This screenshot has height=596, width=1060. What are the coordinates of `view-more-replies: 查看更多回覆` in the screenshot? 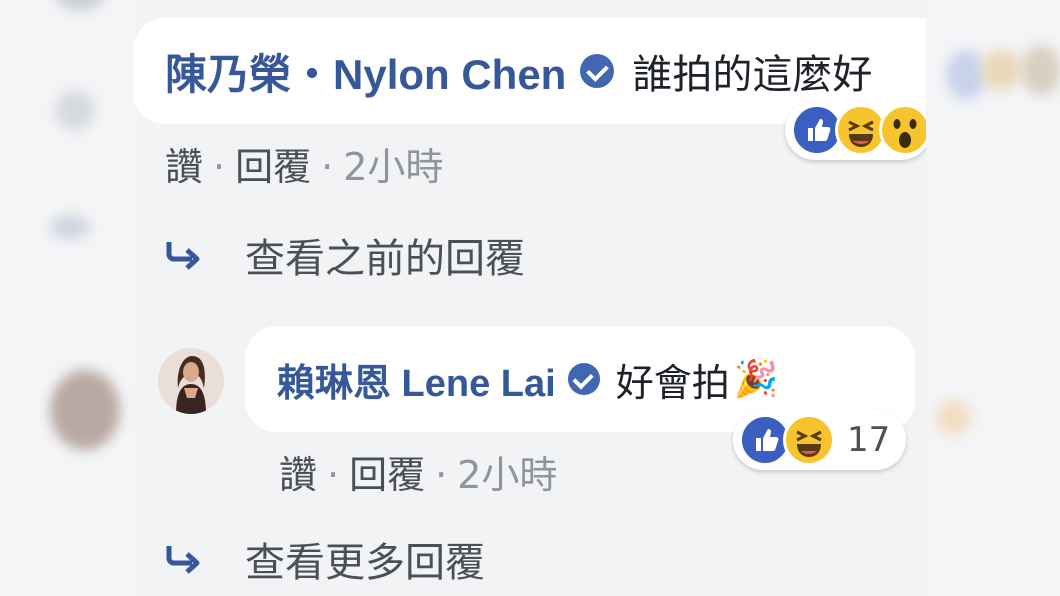 It's located at (325, 559).